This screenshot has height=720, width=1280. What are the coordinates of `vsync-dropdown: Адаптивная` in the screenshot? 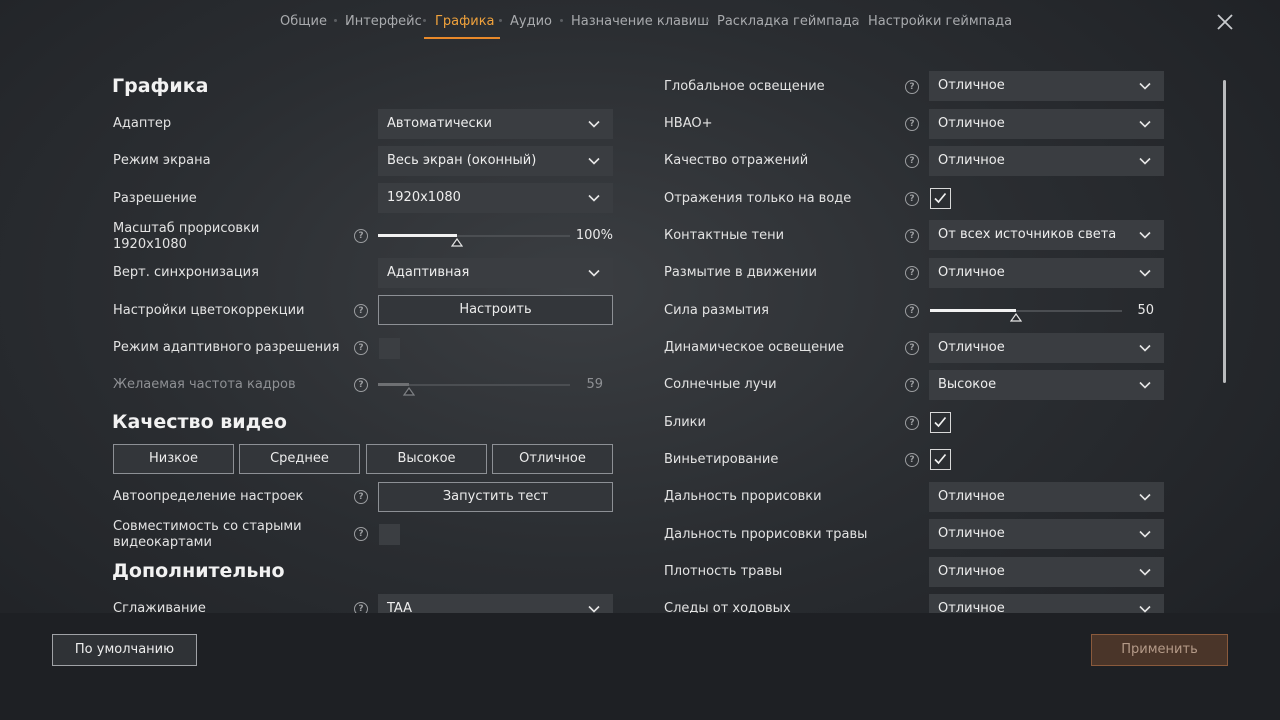 It's located at (495, 273).